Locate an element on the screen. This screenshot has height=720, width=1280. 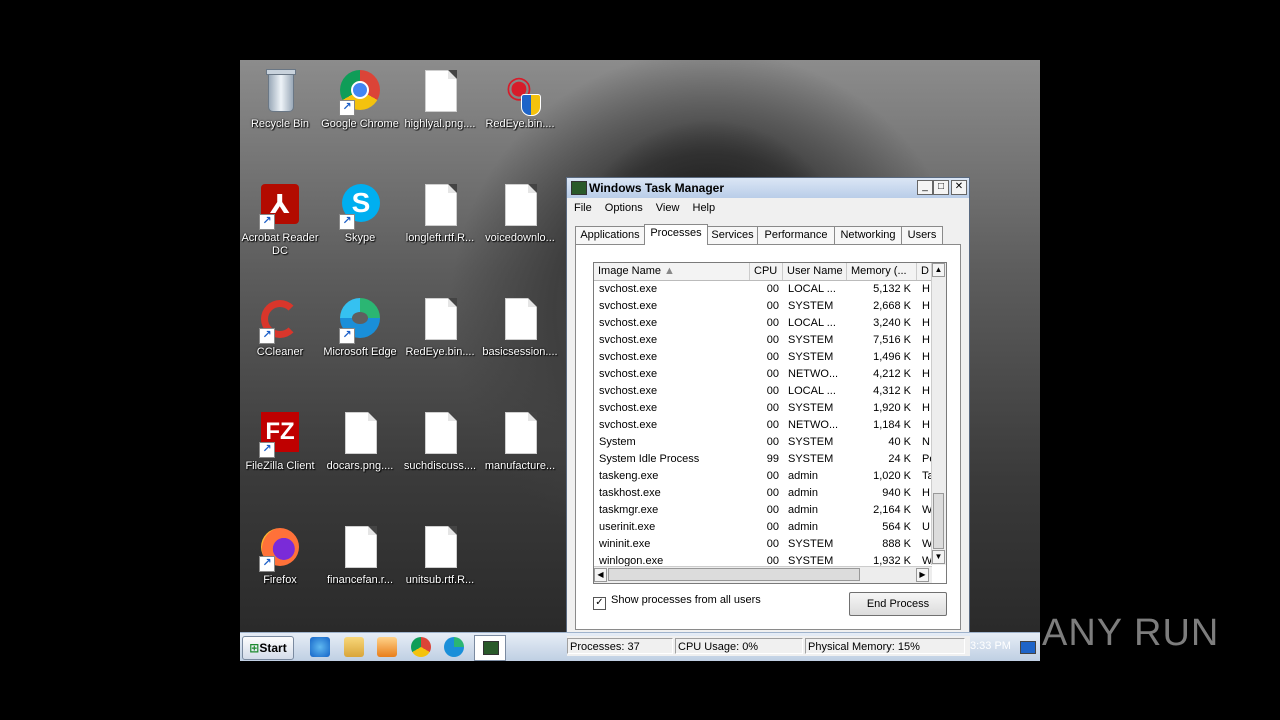
scroll-up-icon: ▲ is located at coordinates (938, 270).